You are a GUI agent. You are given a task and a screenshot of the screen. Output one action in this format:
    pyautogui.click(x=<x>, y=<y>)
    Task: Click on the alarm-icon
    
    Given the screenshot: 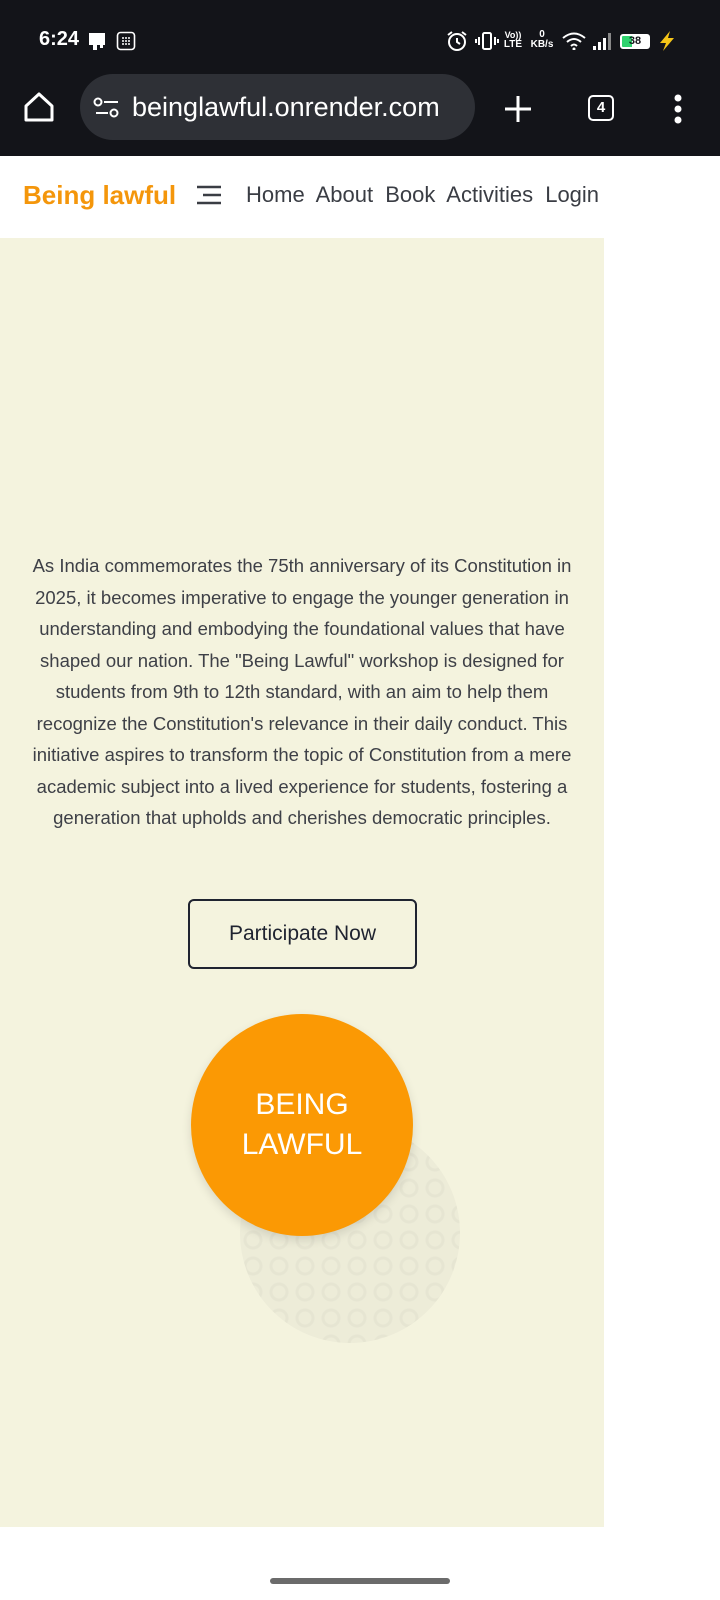 What is the action you would take?
    pyautogui.click(x=457, y=43)
    